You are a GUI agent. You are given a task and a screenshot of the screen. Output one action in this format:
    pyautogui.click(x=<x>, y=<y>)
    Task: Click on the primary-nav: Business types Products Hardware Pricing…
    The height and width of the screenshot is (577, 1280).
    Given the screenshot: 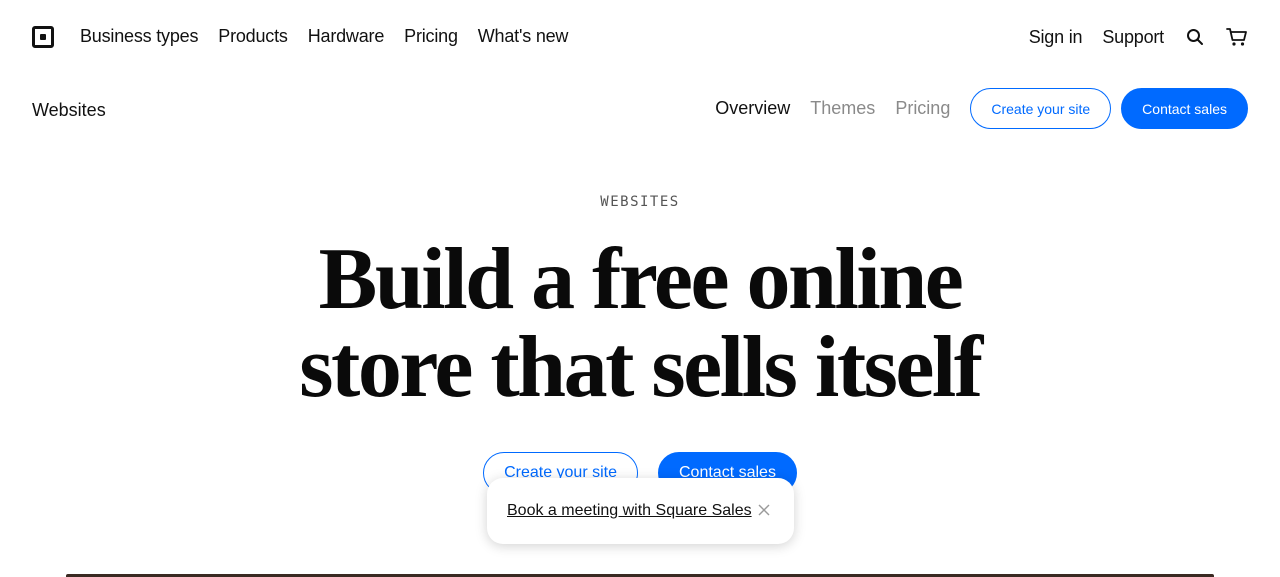 What is the action you would take?
    pyautogui.click(x=324, y=36)
    